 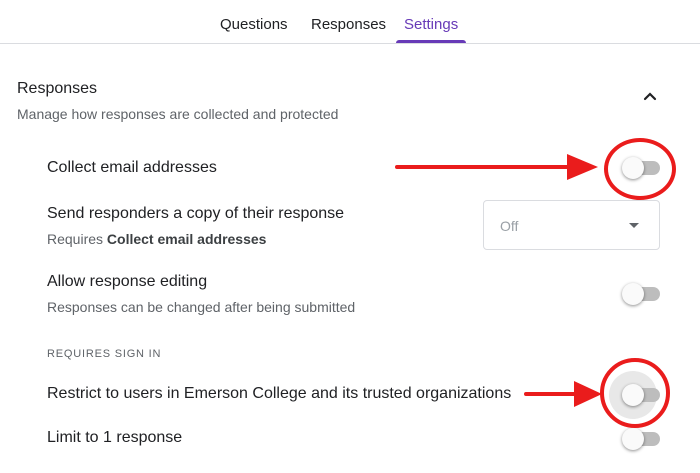 What do you see at coordinates (640, 169) in the screenshot?
I see `annotation-circle-collect-email` at bounding box center [640, 169].